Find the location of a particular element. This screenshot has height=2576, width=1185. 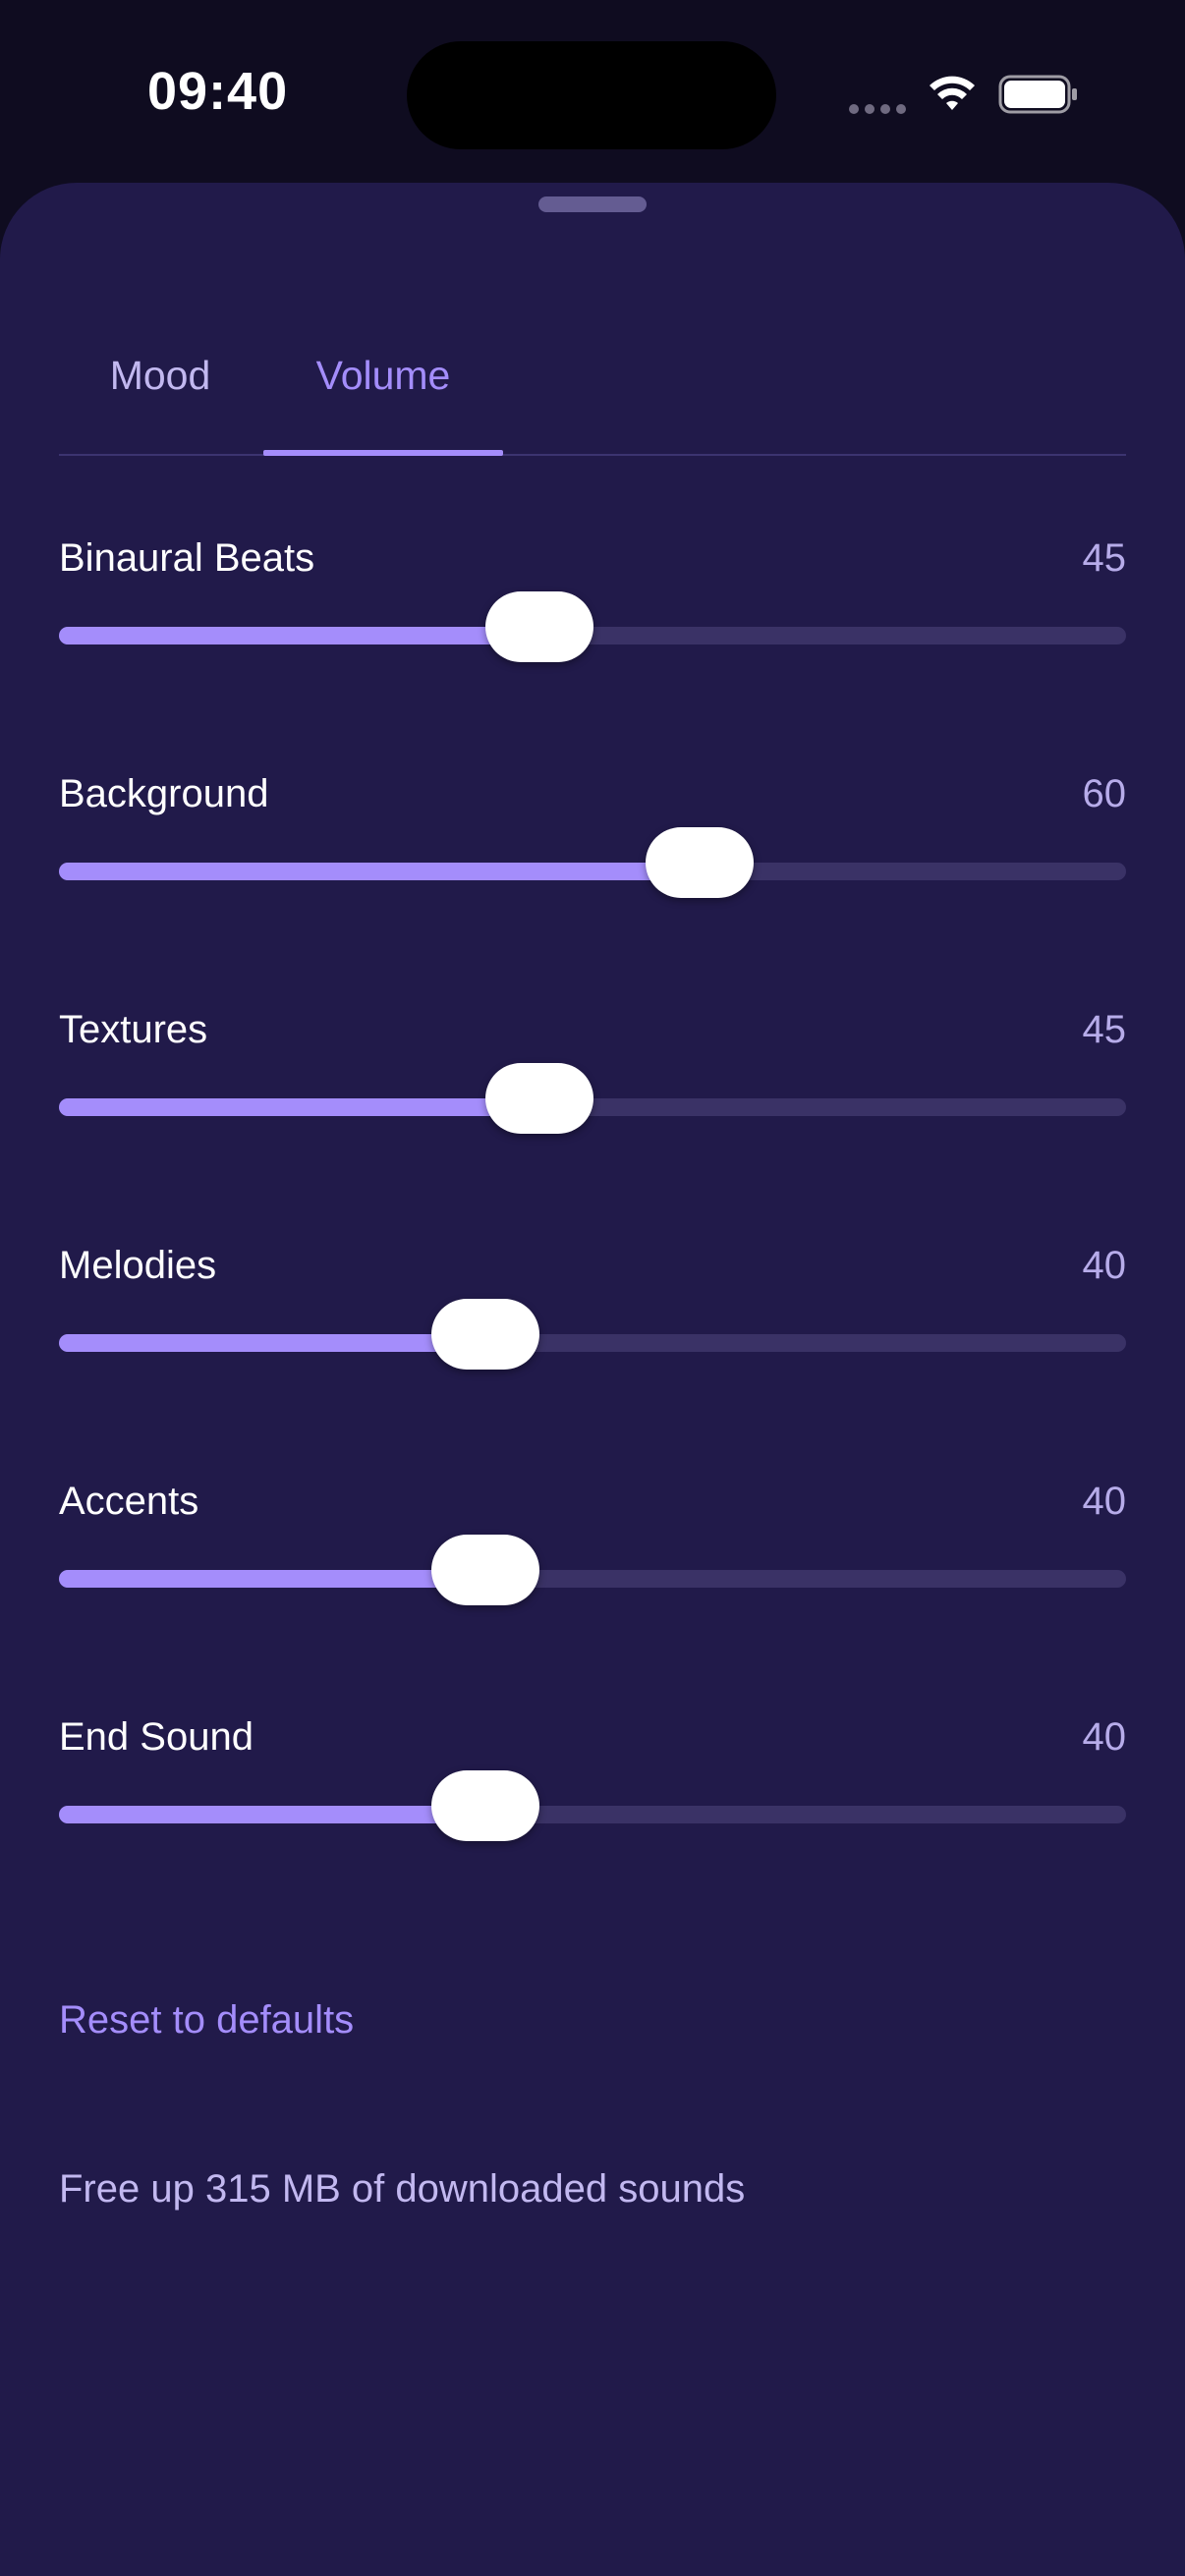

melodies-slider is located at coordinates (592, 1334).